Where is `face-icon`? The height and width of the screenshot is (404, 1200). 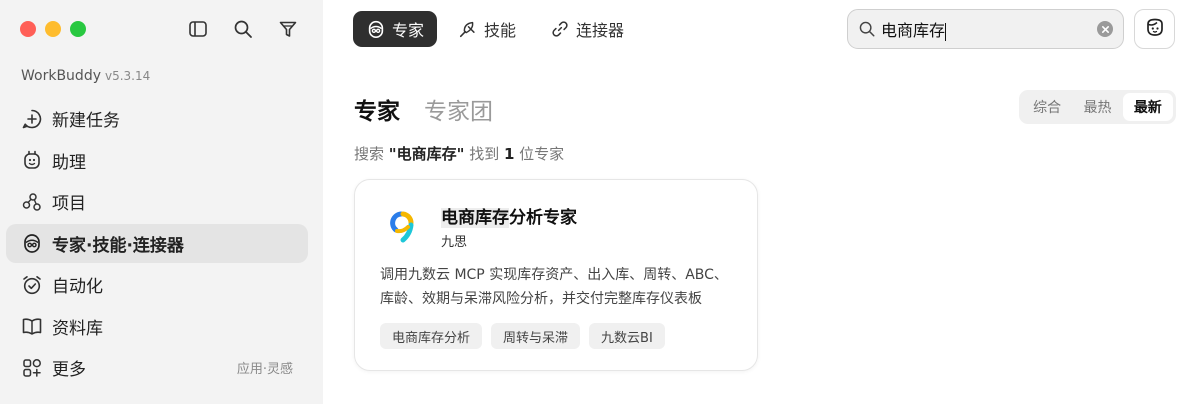 face-icon is located at coordinates (1155, 29).